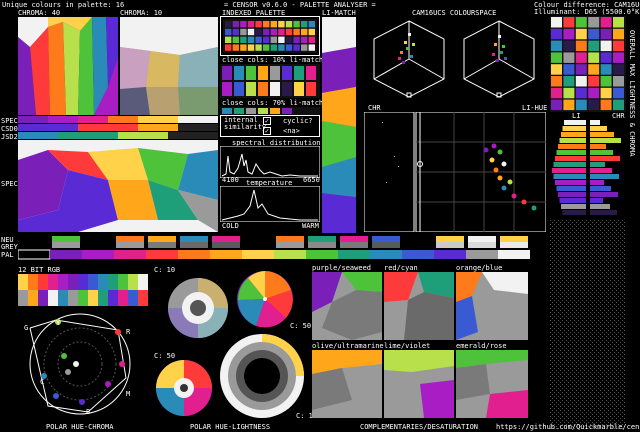 The height and width of the screenshot is (432, 640). What do you see at coordinates (230, 180) in the screenshot?
I see `spectral-min-label: 4100` at bounding box center [230, 180].